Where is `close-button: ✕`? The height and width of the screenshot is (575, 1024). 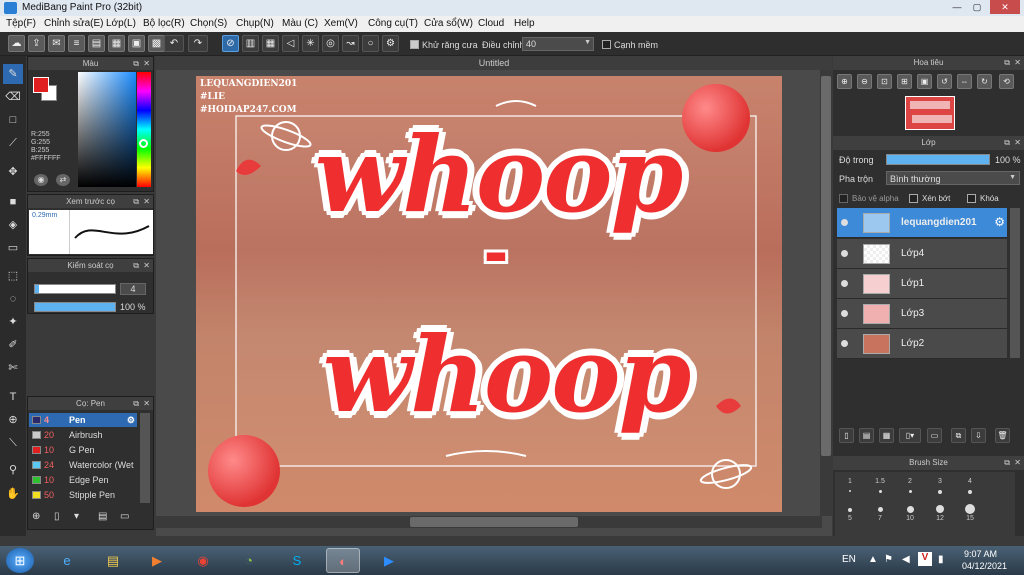
close-button: ✕ is located at coordinates (1005, 7).